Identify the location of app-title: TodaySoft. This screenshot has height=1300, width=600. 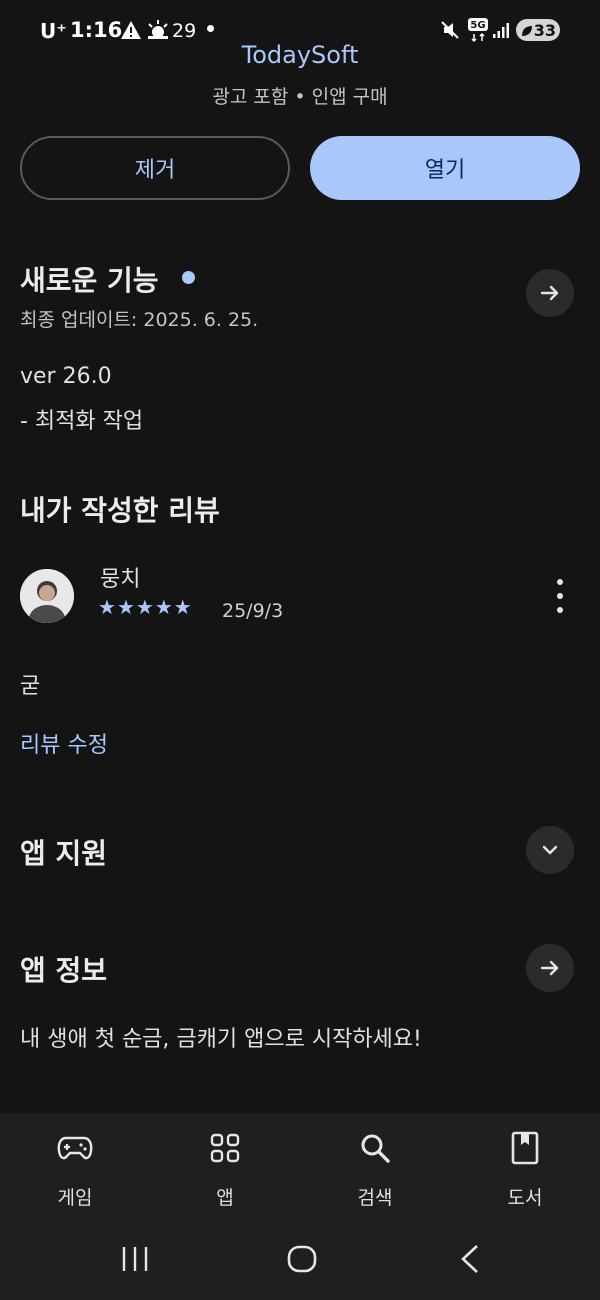
(300, 55).